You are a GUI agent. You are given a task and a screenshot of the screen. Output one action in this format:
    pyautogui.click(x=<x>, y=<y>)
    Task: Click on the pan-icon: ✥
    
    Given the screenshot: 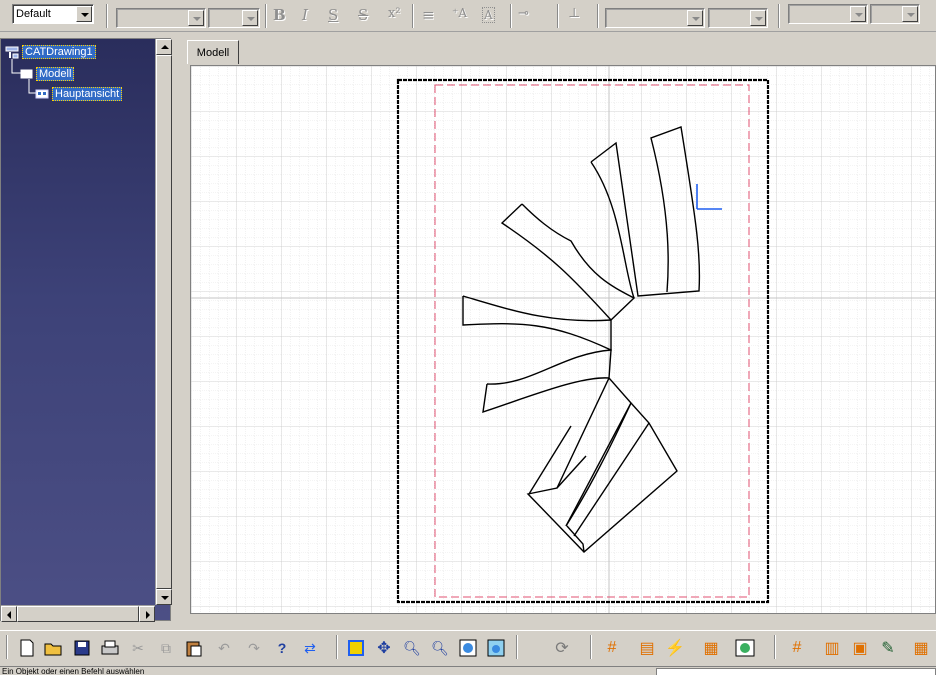 What is the action you would take?
    pyautogui.click(x=384, y=648)
    